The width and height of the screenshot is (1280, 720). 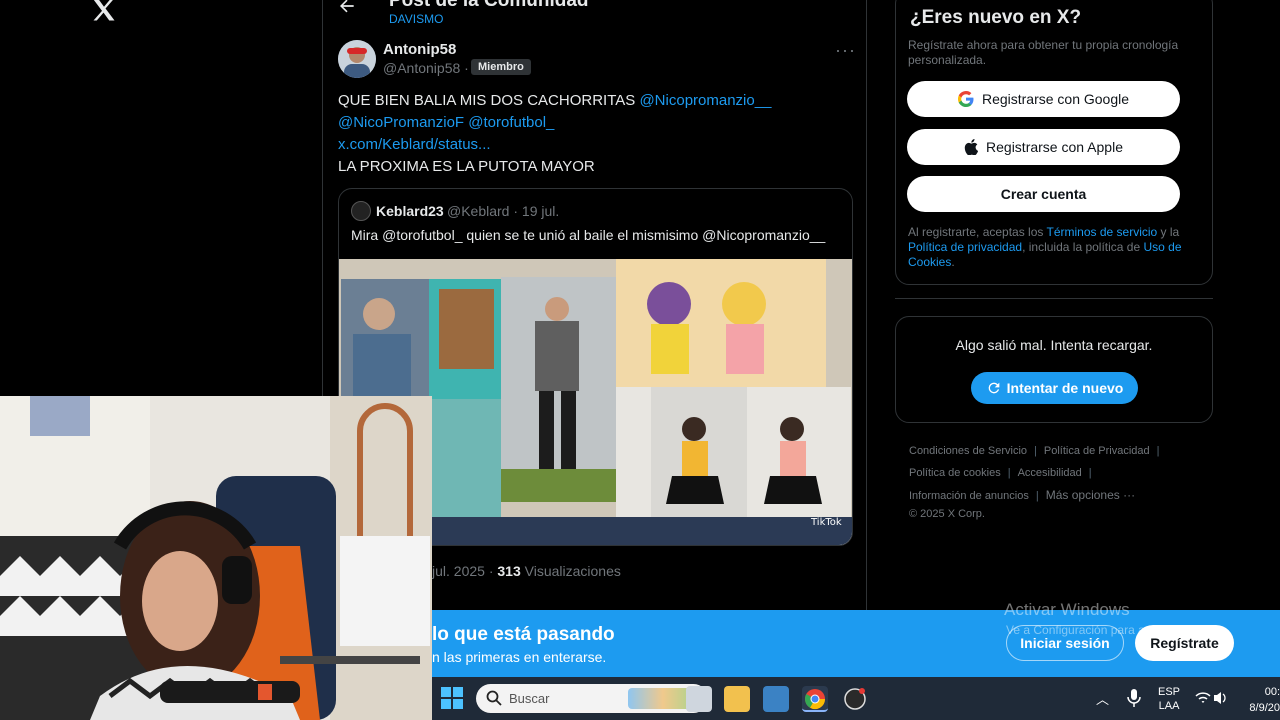 I want to click on footer-more-link: Más opciones ···, so click(x=1090, y=495).